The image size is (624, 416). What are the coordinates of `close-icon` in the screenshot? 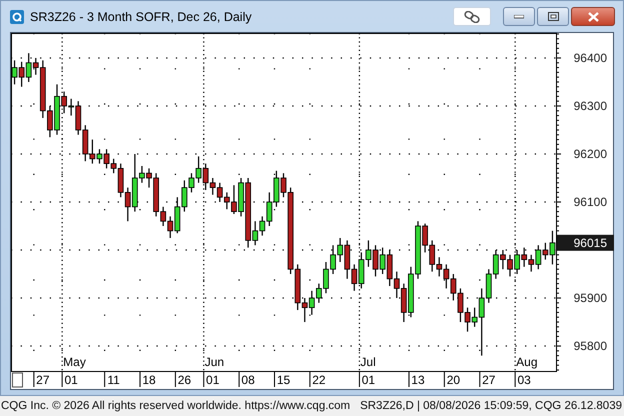 It's located at (593, 17).